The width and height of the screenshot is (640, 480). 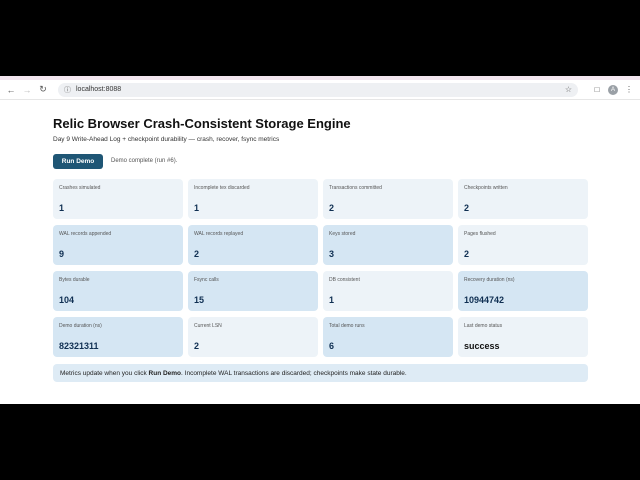 I want to click on metric-card: Demo duration (ns) 82321311, so click(x=118, y=337).